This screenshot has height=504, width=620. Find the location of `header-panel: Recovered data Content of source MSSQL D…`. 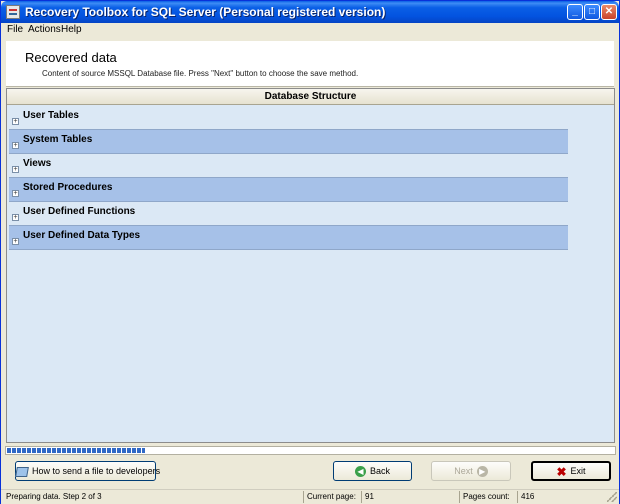

header-panel: Recovered data Content of source MSSQL D… is located at coordinates (310, 64).